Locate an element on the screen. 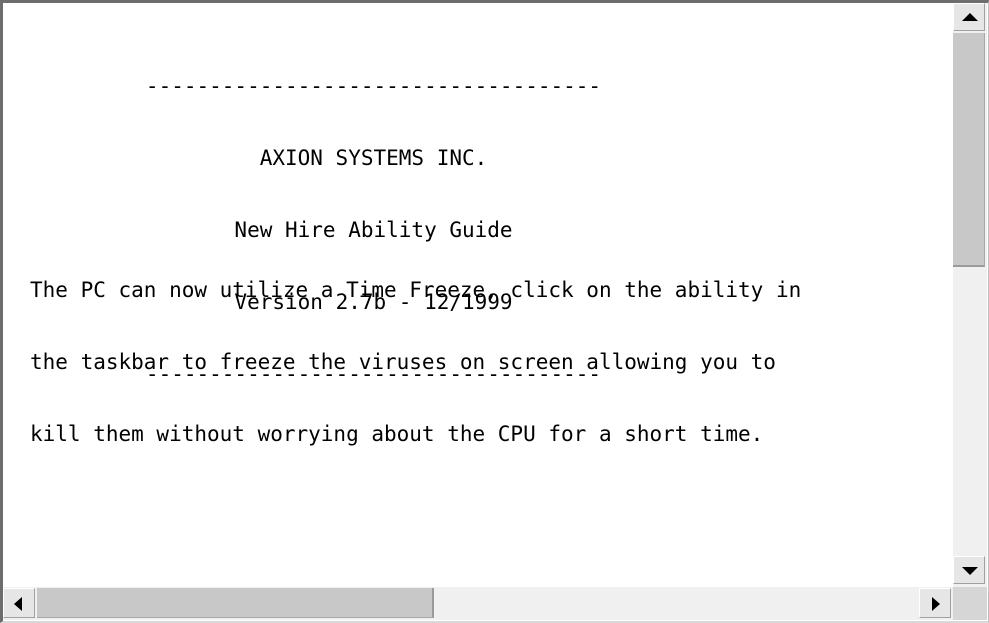 The image size is (989, 623). arrow-down-icon is located at coordinates (970, 571).